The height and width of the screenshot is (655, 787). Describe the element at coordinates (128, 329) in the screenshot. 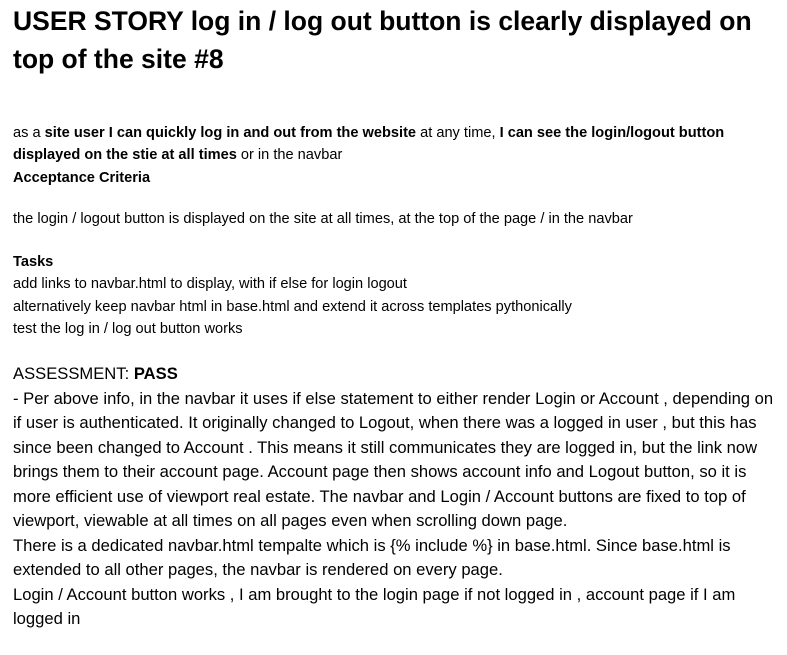

I see `task-item: test the log in / log out button works` at that location.